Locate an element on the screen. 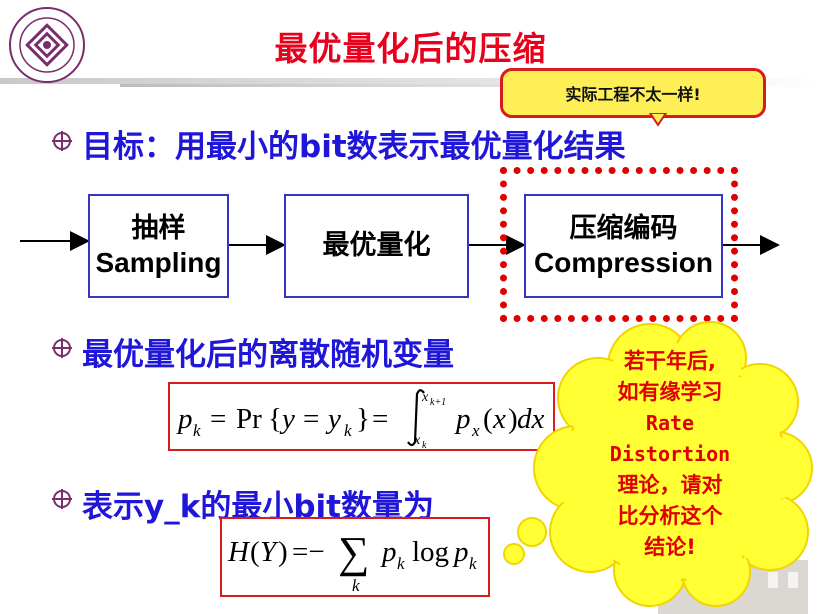 This screenshot has height=614, width=821. svg-text: Y is located at coordinates (269, 552).